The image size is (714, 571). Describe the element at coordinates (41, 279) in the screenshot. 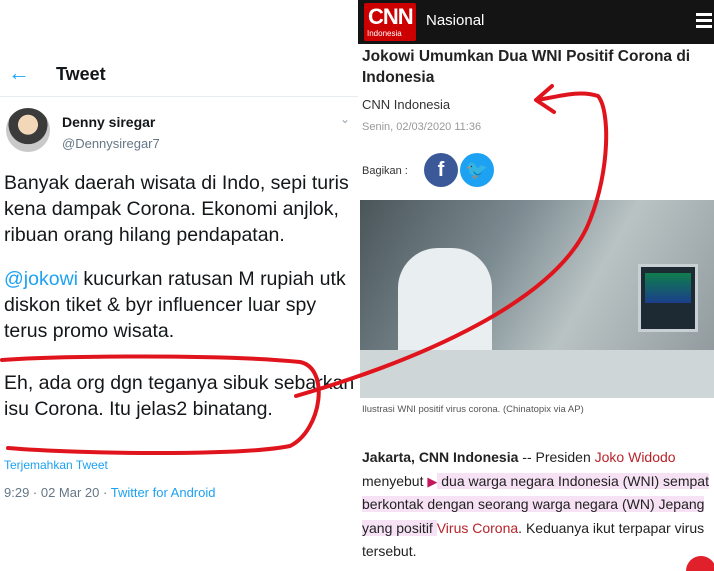

I see `mention-link: @jokowi` at that location.